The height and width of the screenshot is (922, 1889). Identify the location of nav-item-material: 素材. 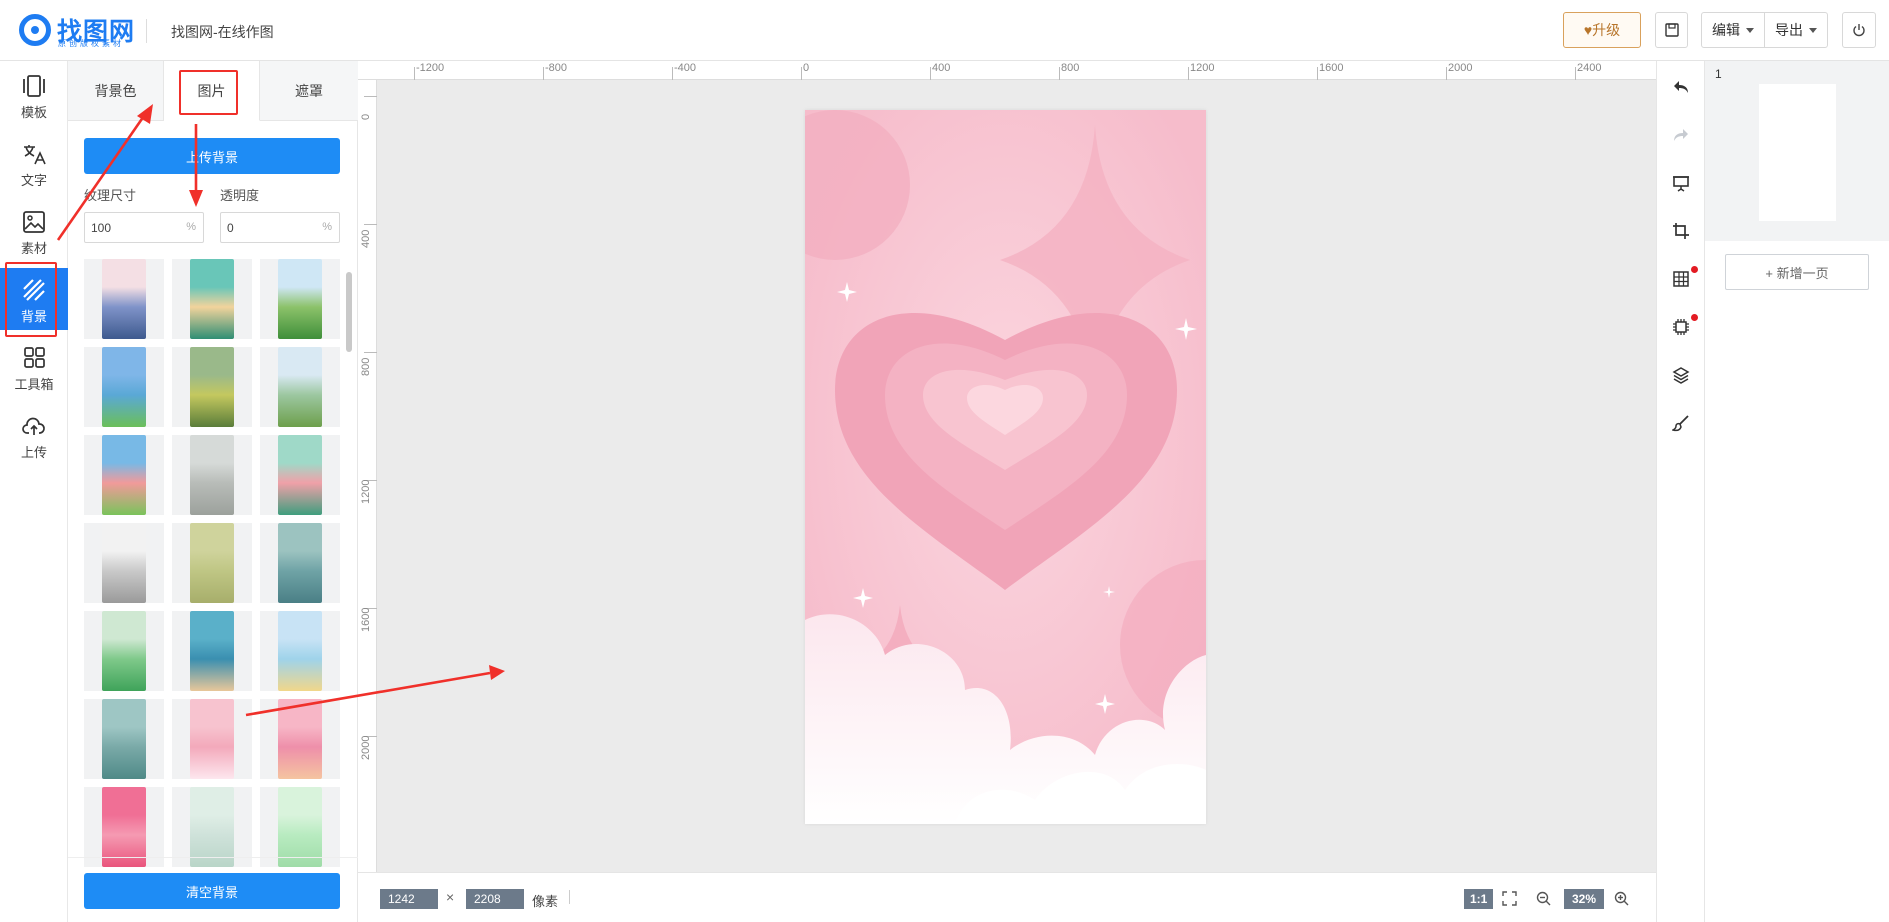
(34, 231).